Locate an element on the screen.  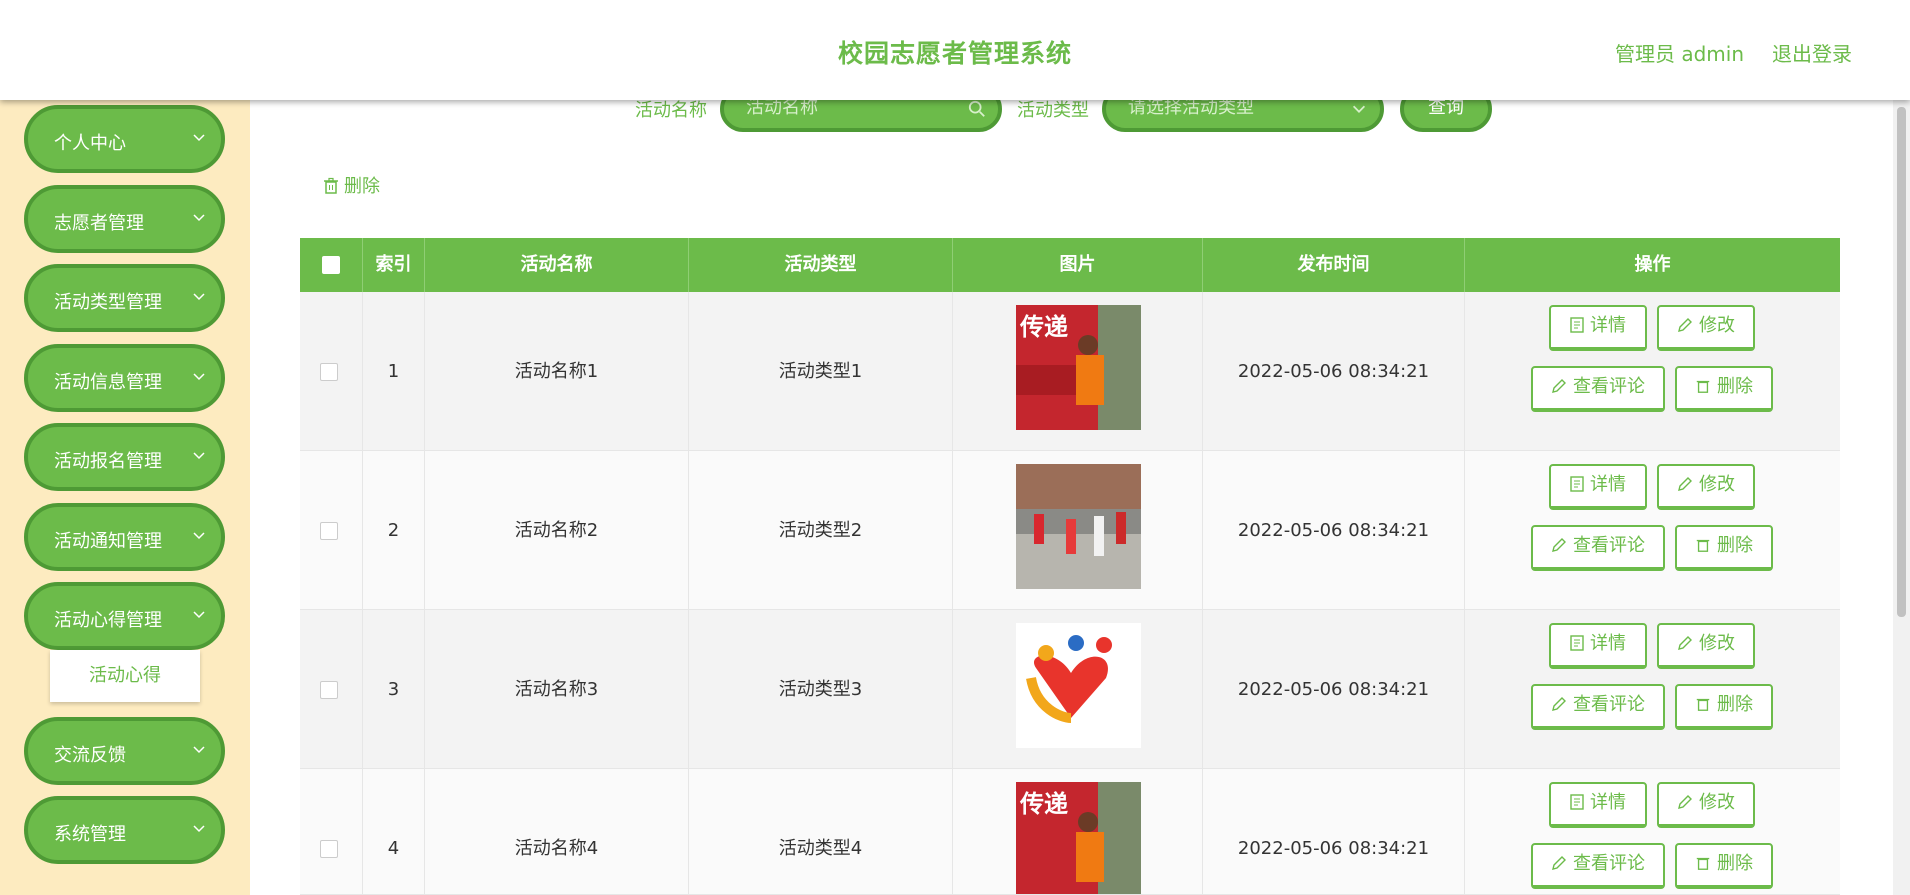
table-header: 索引 活动名称 活动类型 图片 发布时间 操作 is located at coordinates (1070, 265).